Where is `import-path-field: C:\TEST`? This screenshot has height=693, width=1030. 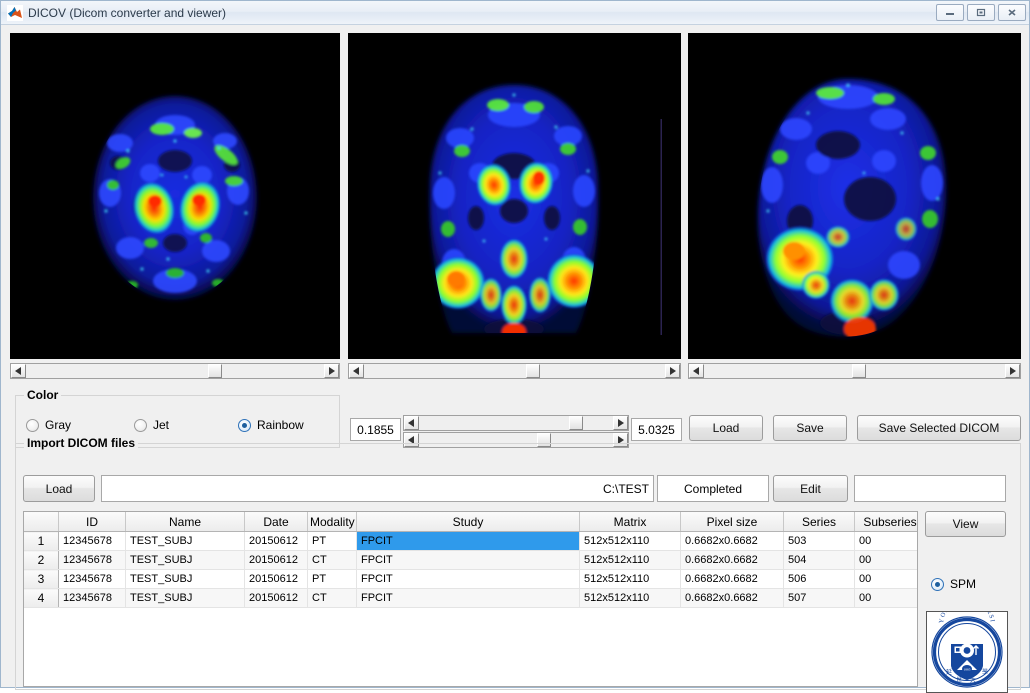
import-path-field: C:\TEST is located at coordinates (377, 488).